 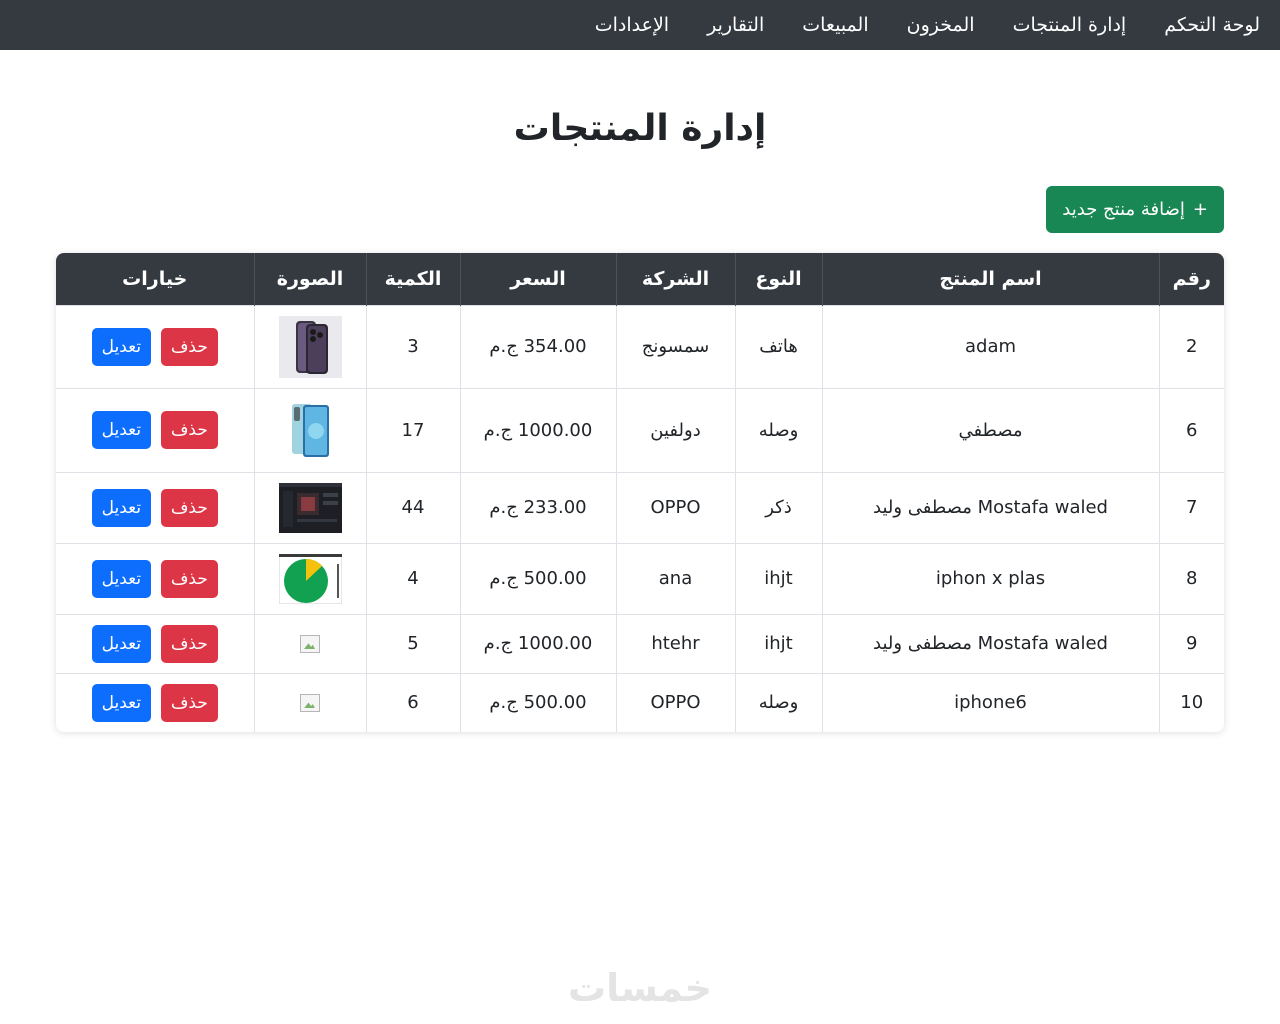 I want to click on header-price: السعر, so click(x=537, y=279).